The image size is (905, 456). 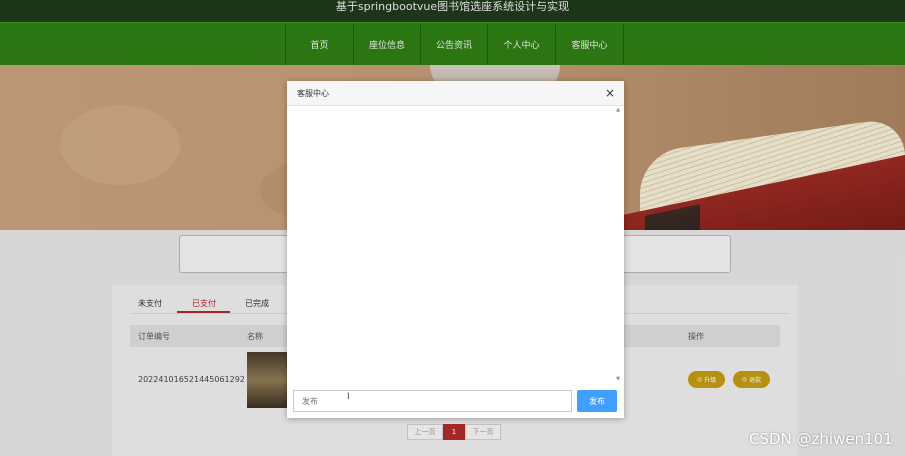 What do you see at coordinates (597, 401) in the screenshot?
I see `send-button: 发布` at bounding box center [597, 401].